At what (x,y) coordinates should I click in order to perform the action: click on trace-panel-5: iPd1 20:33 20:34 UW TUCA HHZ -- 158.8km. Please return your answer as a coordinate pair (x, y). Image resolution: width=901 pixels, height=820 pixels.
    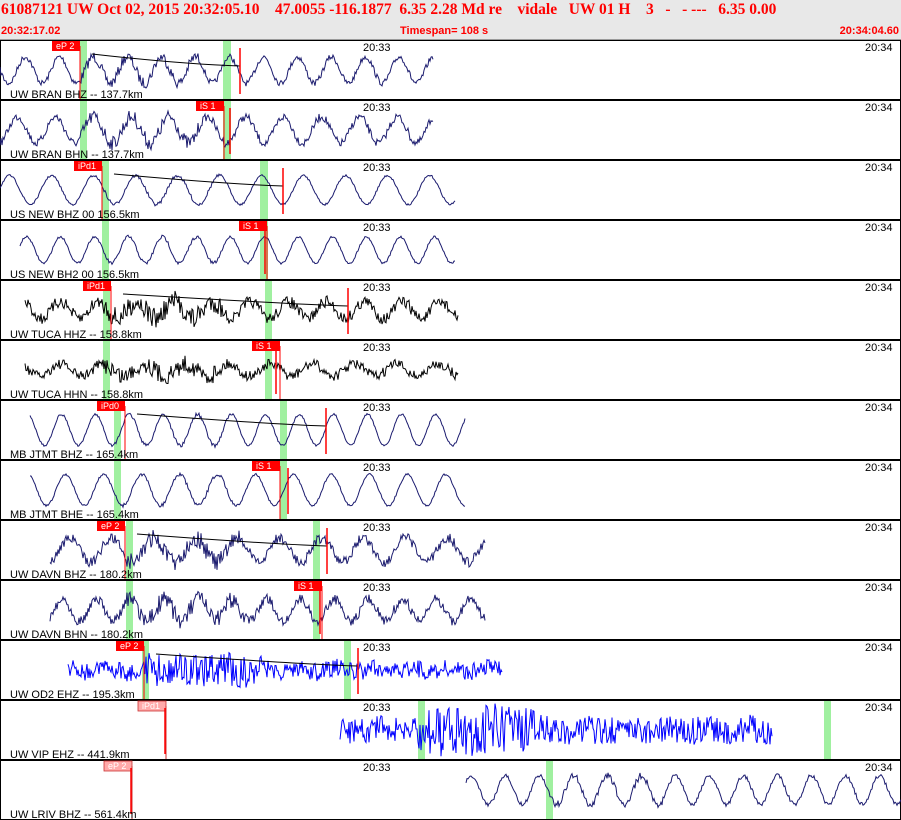
    Looking at the image, I should click on (450, 311).